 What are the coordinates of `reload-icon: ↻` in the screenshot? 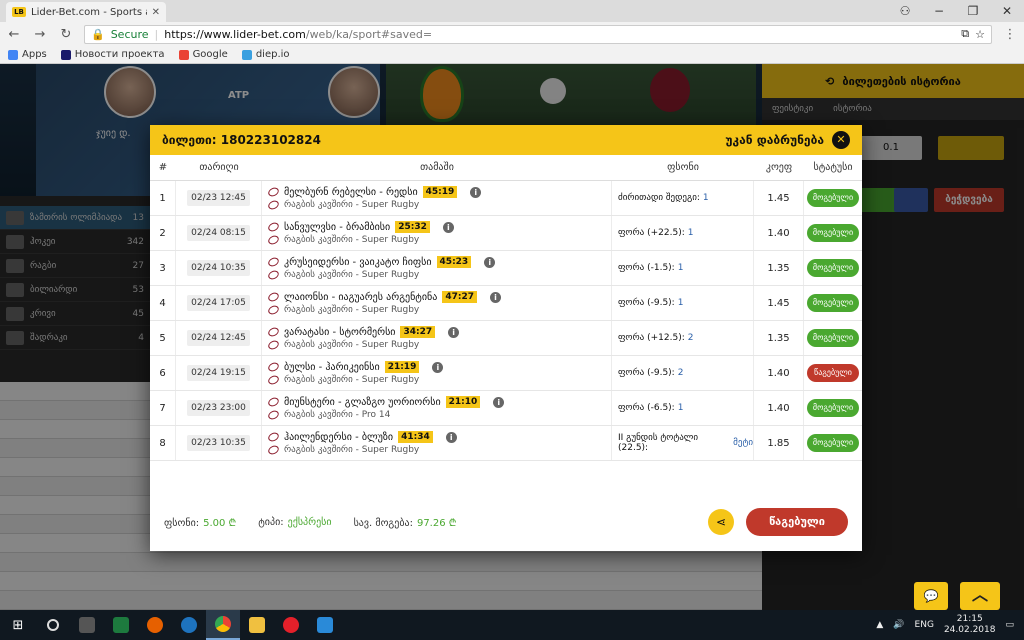 It's located at (66, 34).